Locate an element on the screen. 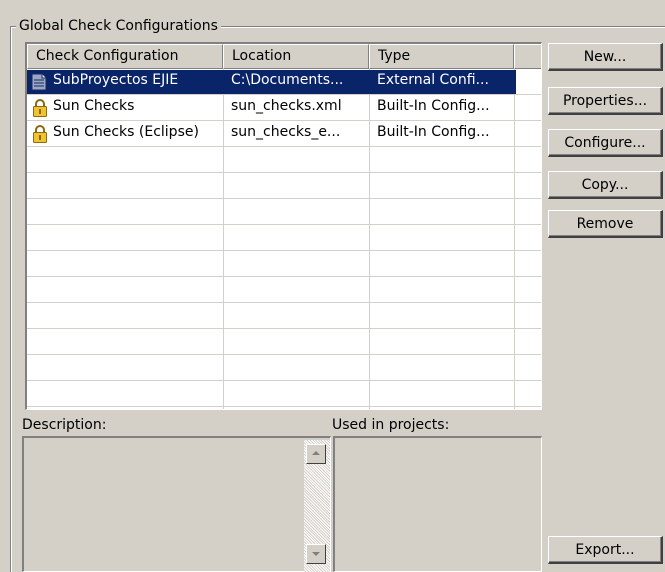 The image size is (665, 572). column-header-location: Location is located at coordinates (296, 56).